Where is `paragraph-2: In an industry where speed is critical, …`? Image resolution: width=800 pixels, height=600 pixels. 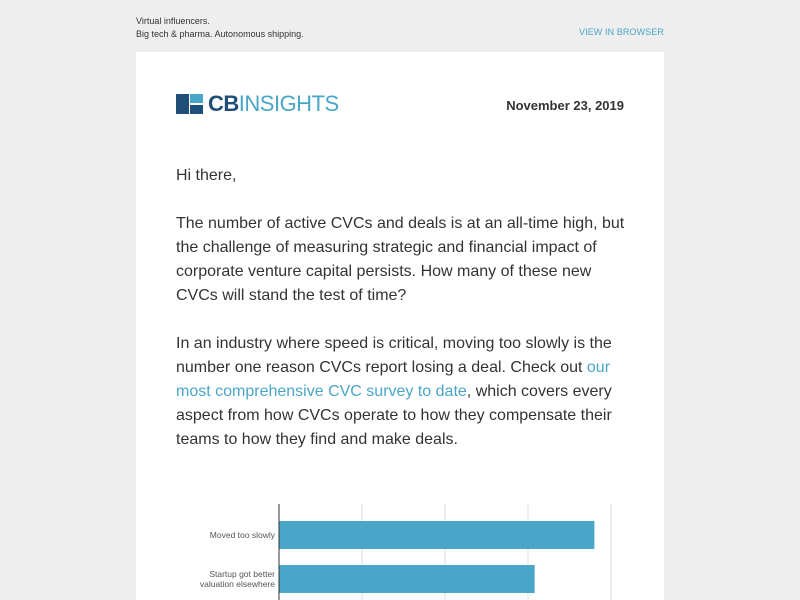
paragraph-2: In an industry where speed is critical, … is located at coordinates (401, 392).